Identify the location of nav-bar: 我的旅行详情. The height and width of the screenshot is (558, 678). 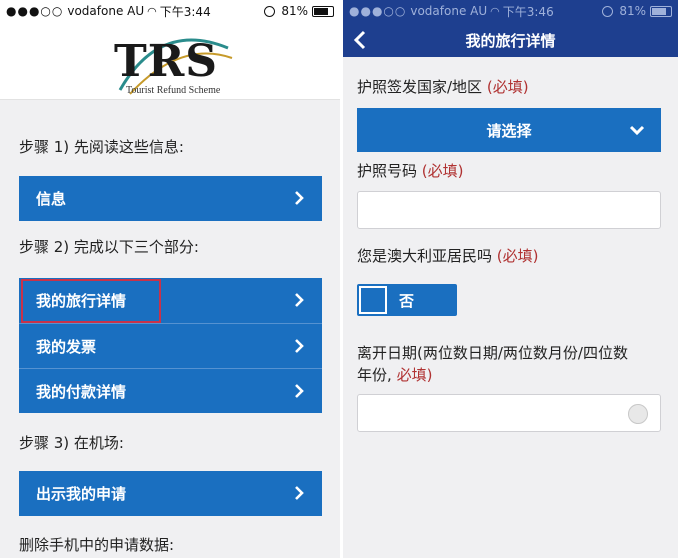
(510, 39).